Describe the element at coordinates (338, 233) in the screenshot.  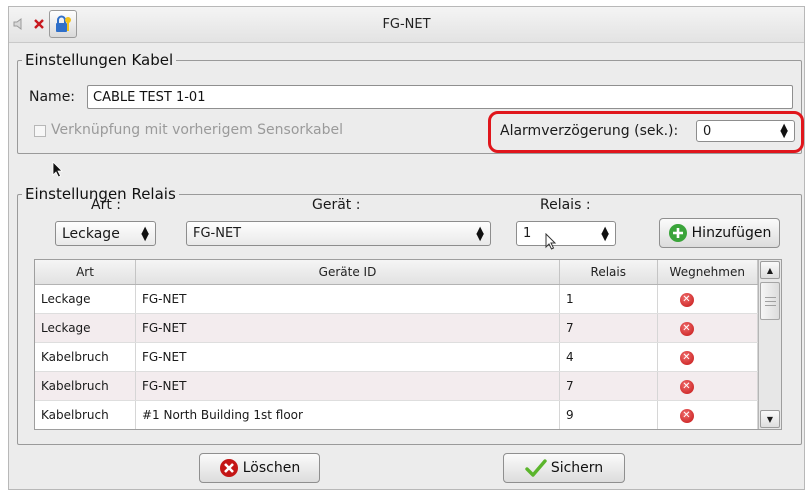
I see `geraet-select: FG-NET ▲ ▼` at that location.